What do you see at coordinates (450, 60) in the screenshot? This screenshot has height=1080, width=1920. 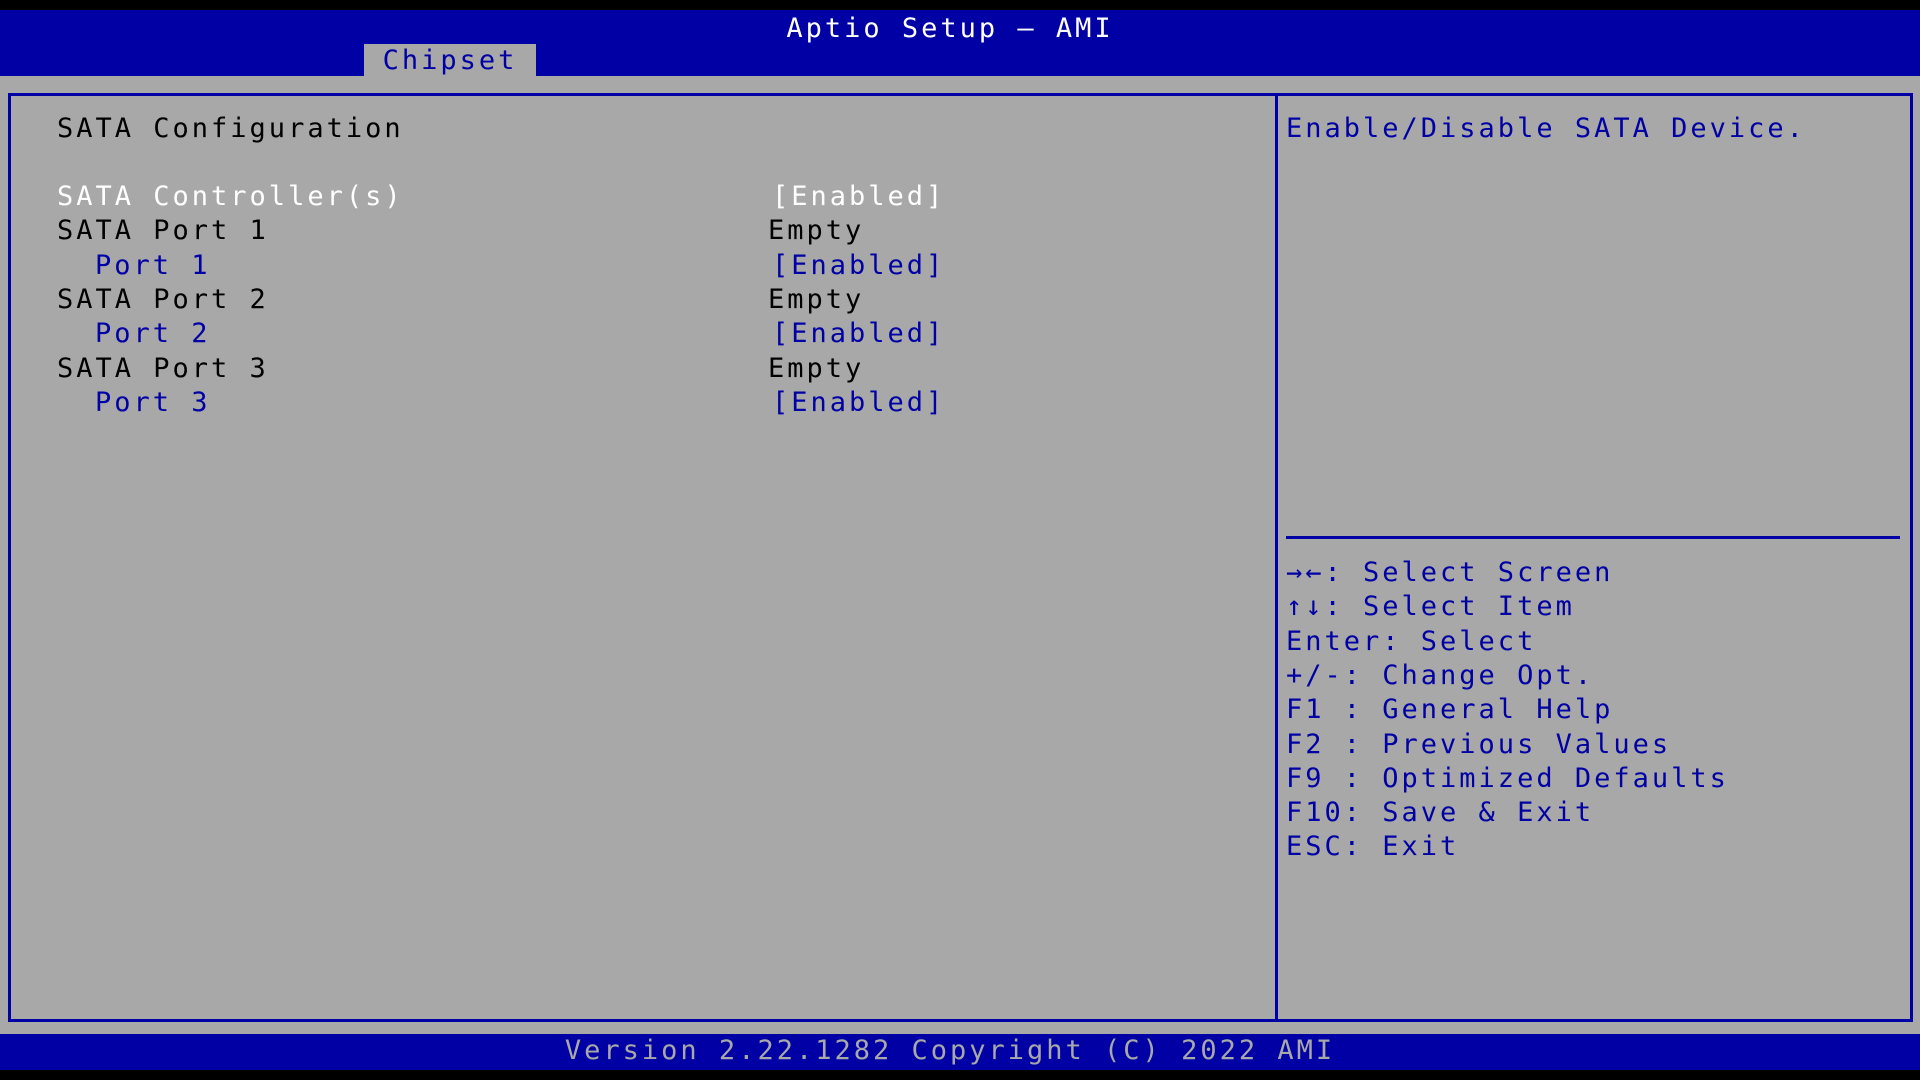 I see `tab-chipset: Chipset` at bounding box center [450, 60].